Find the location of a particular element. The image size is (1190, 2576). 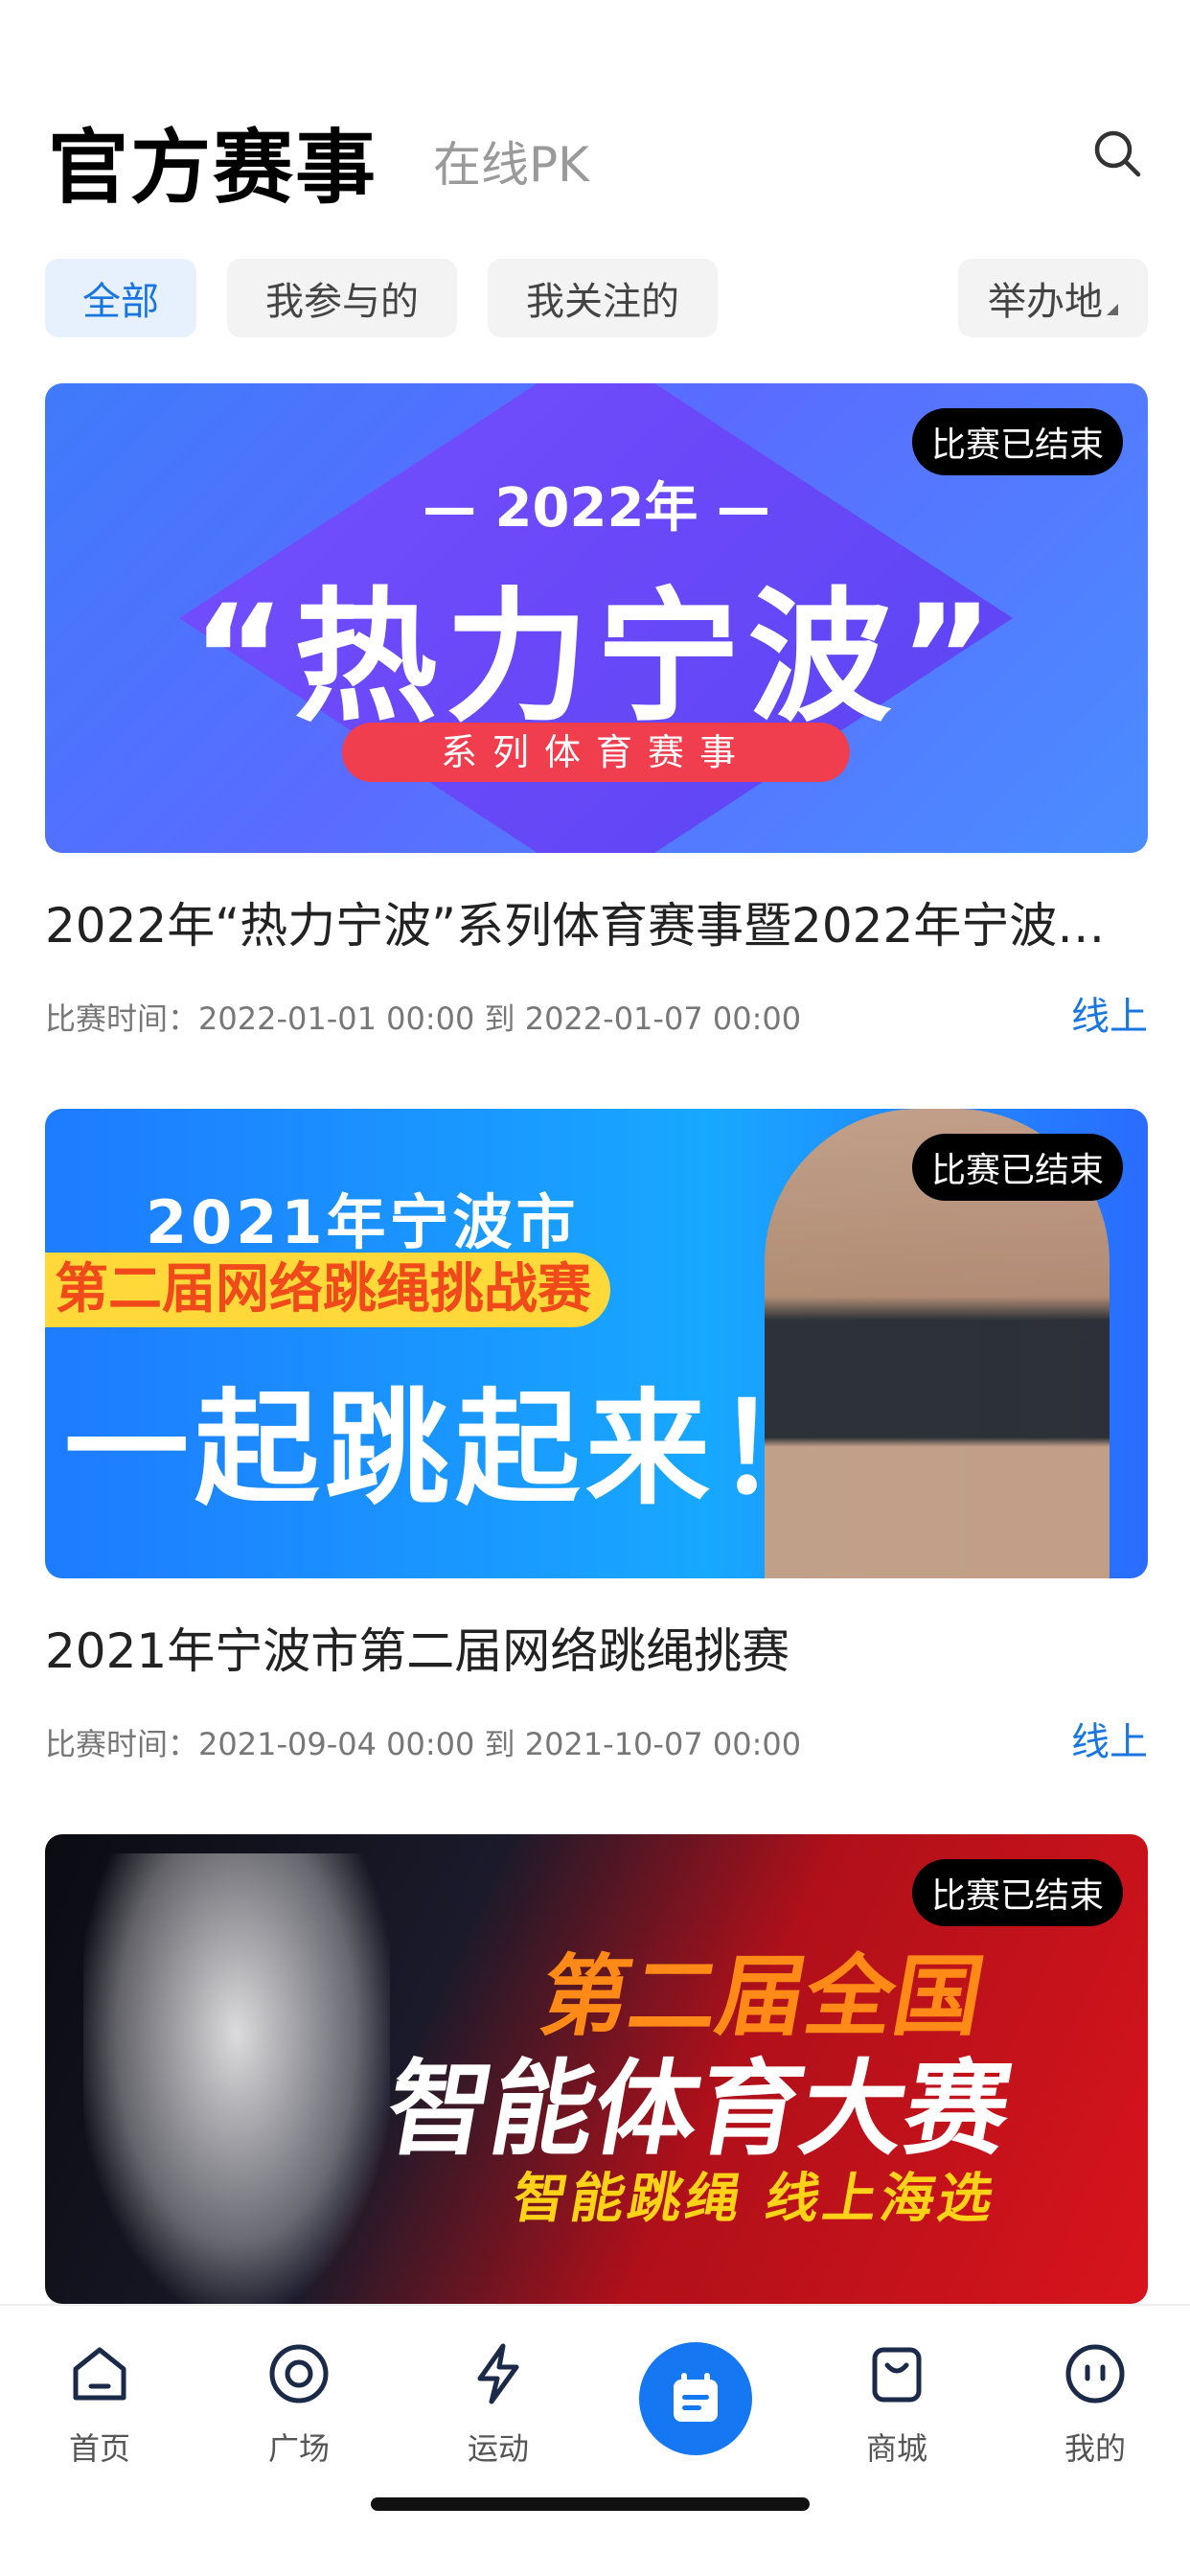

tab-label: 首页 is located at coordinates (99, 2448).